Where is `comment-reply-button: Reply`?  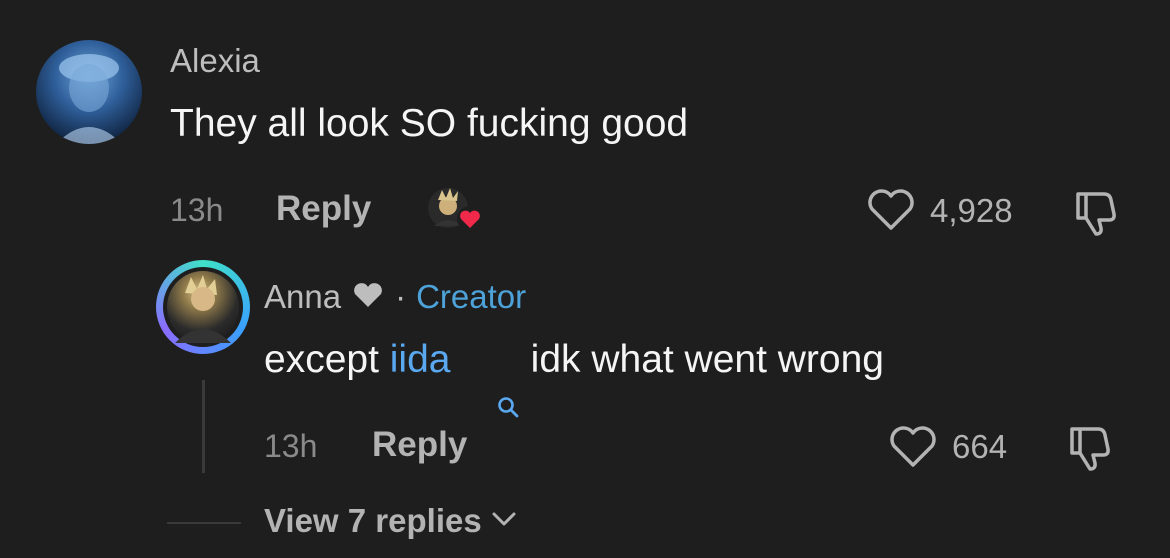
comment-reply-button: Reply is located at coordinates (323, 209).